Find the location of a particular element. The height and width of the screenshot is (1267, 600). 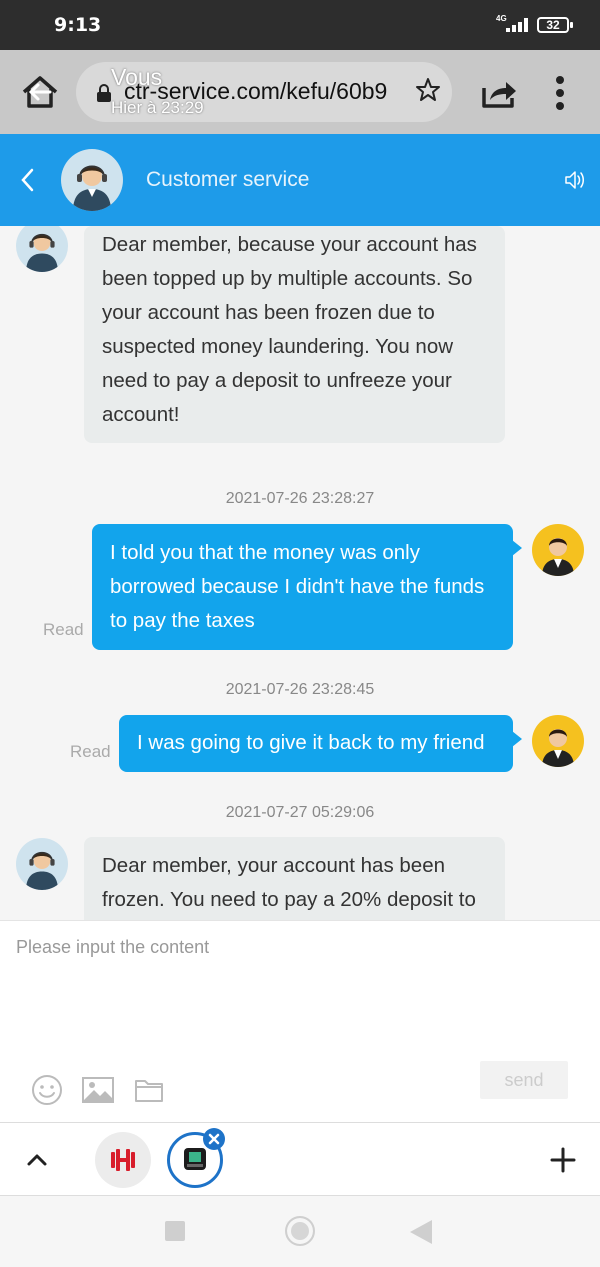

message-timestamp: 2021-07-27 05:29:06 is located at coordinates (300, 812).